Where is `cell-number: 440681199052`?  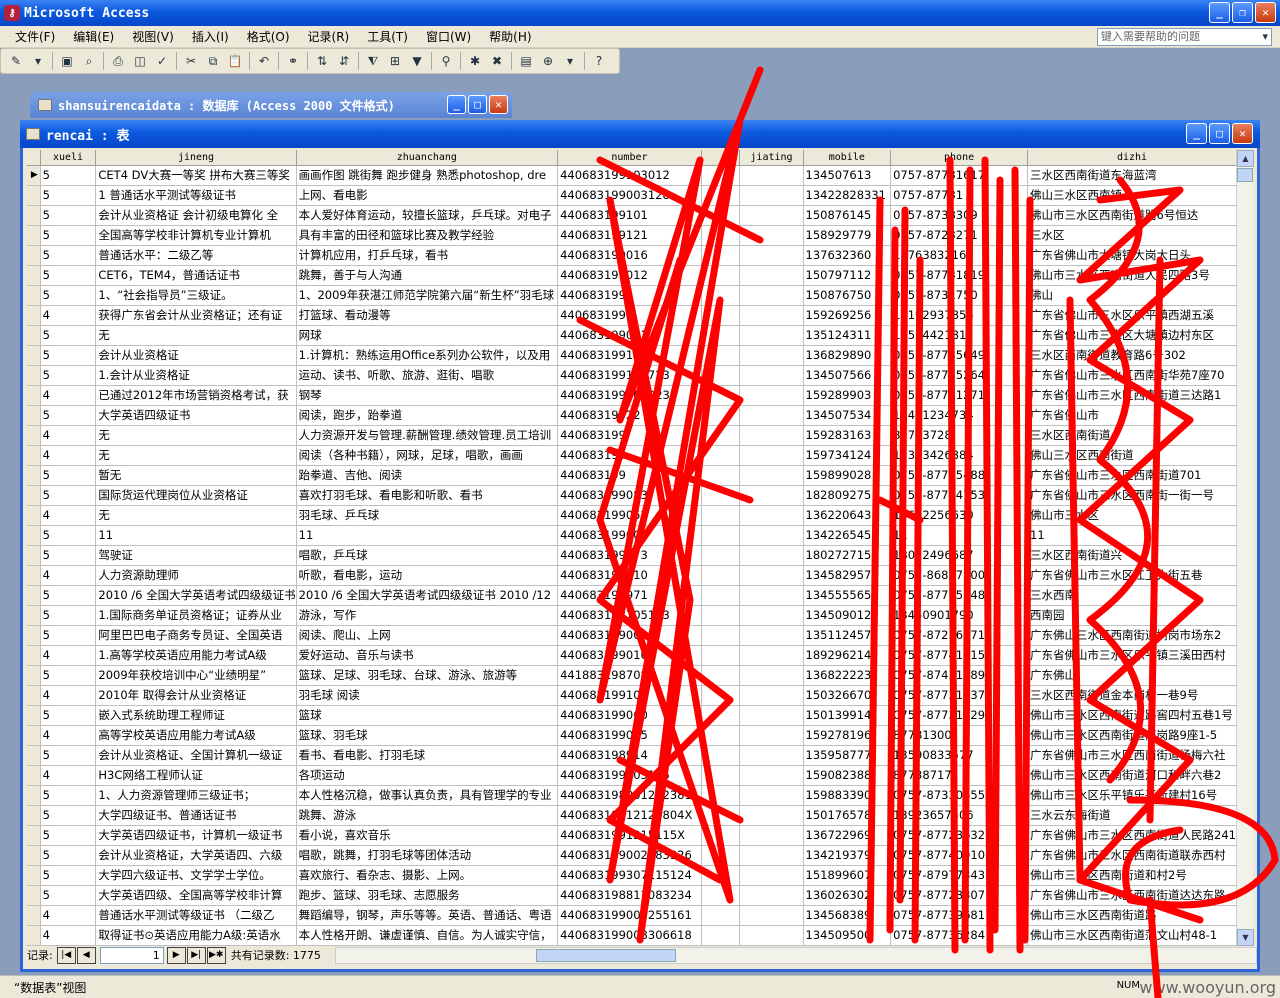
cell-number: 440681199052 is located at coordinates (629, 515).